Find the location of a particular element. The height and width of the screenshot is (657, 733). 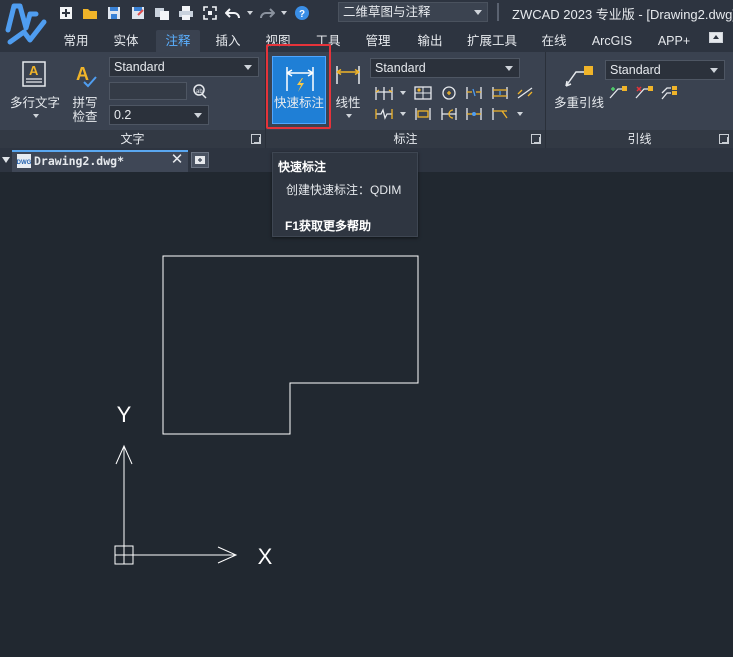

dimension-break-icon is located at coordinates (474, 93).